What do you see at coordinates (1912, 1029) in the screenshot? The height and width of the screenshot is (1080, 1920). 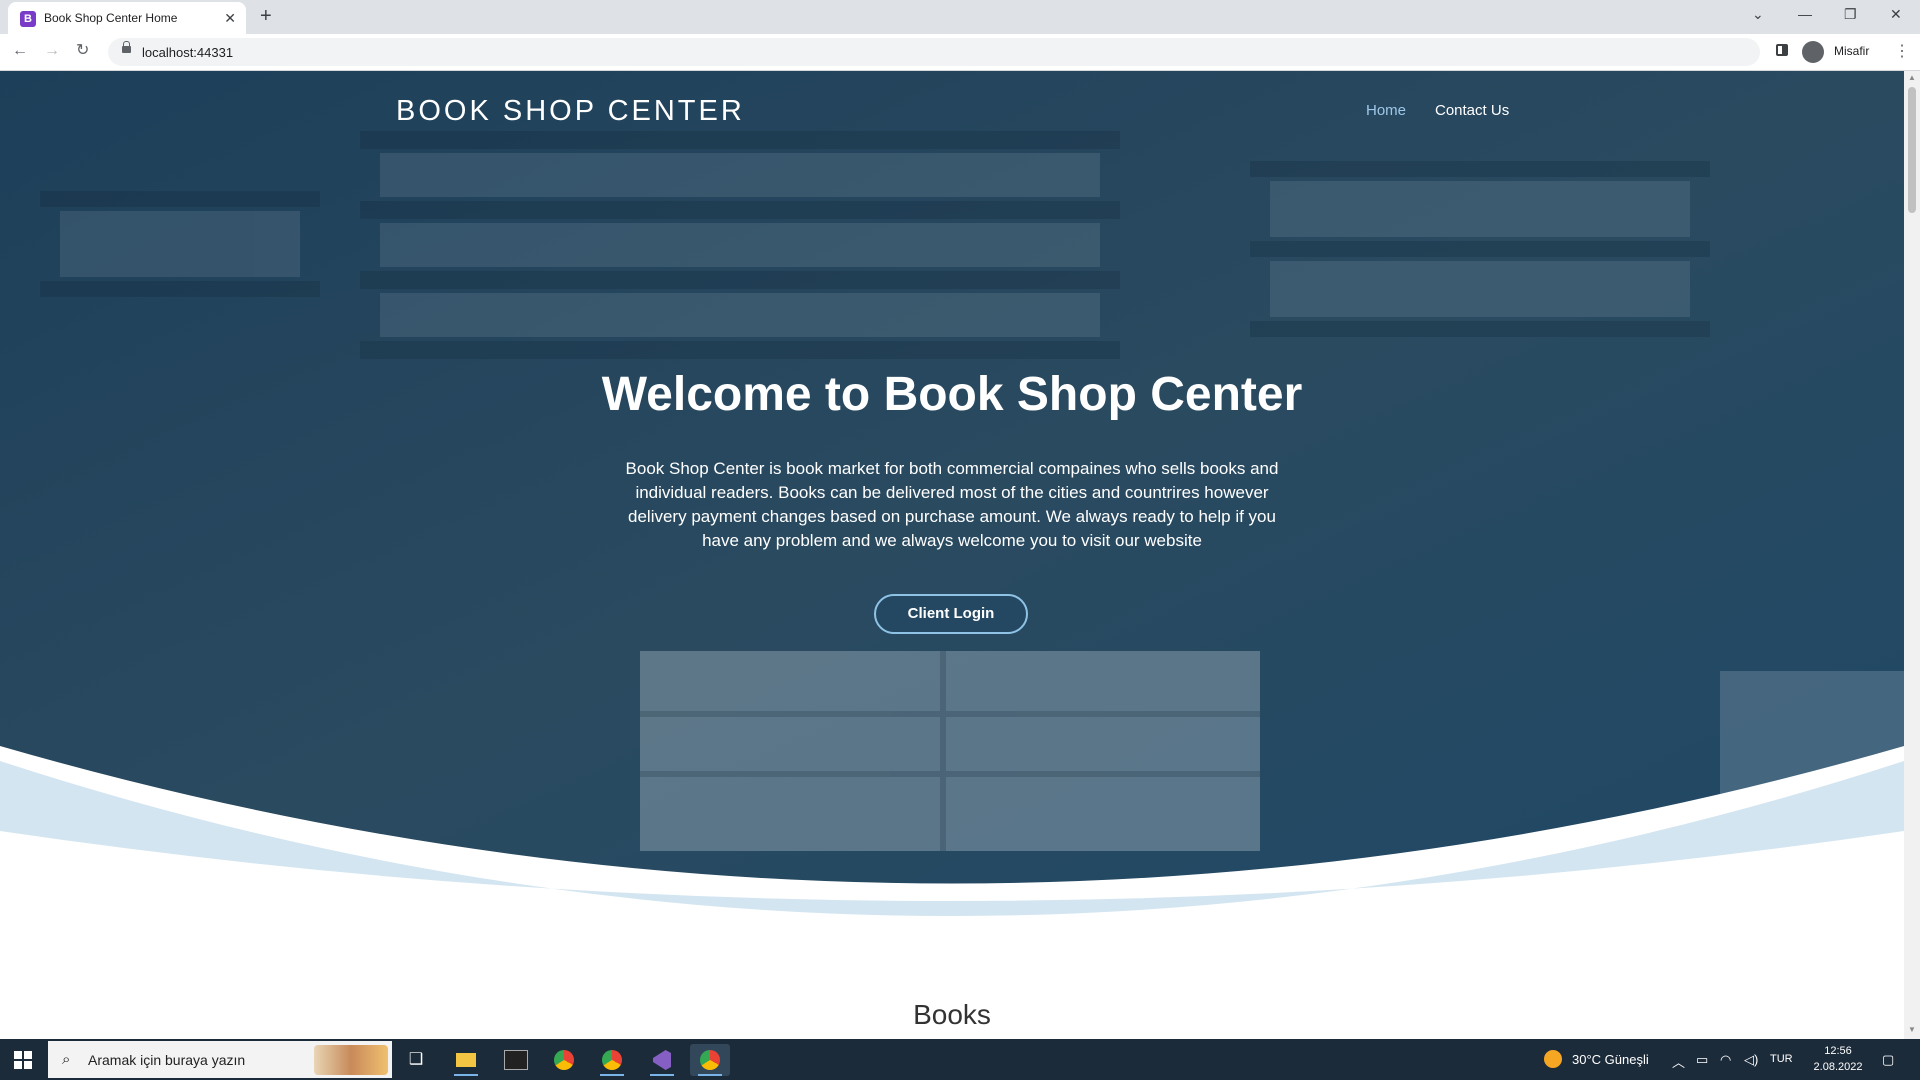 I see `scroll-down-arrow-icon: ▼` at bounding box center [1912, 1029].